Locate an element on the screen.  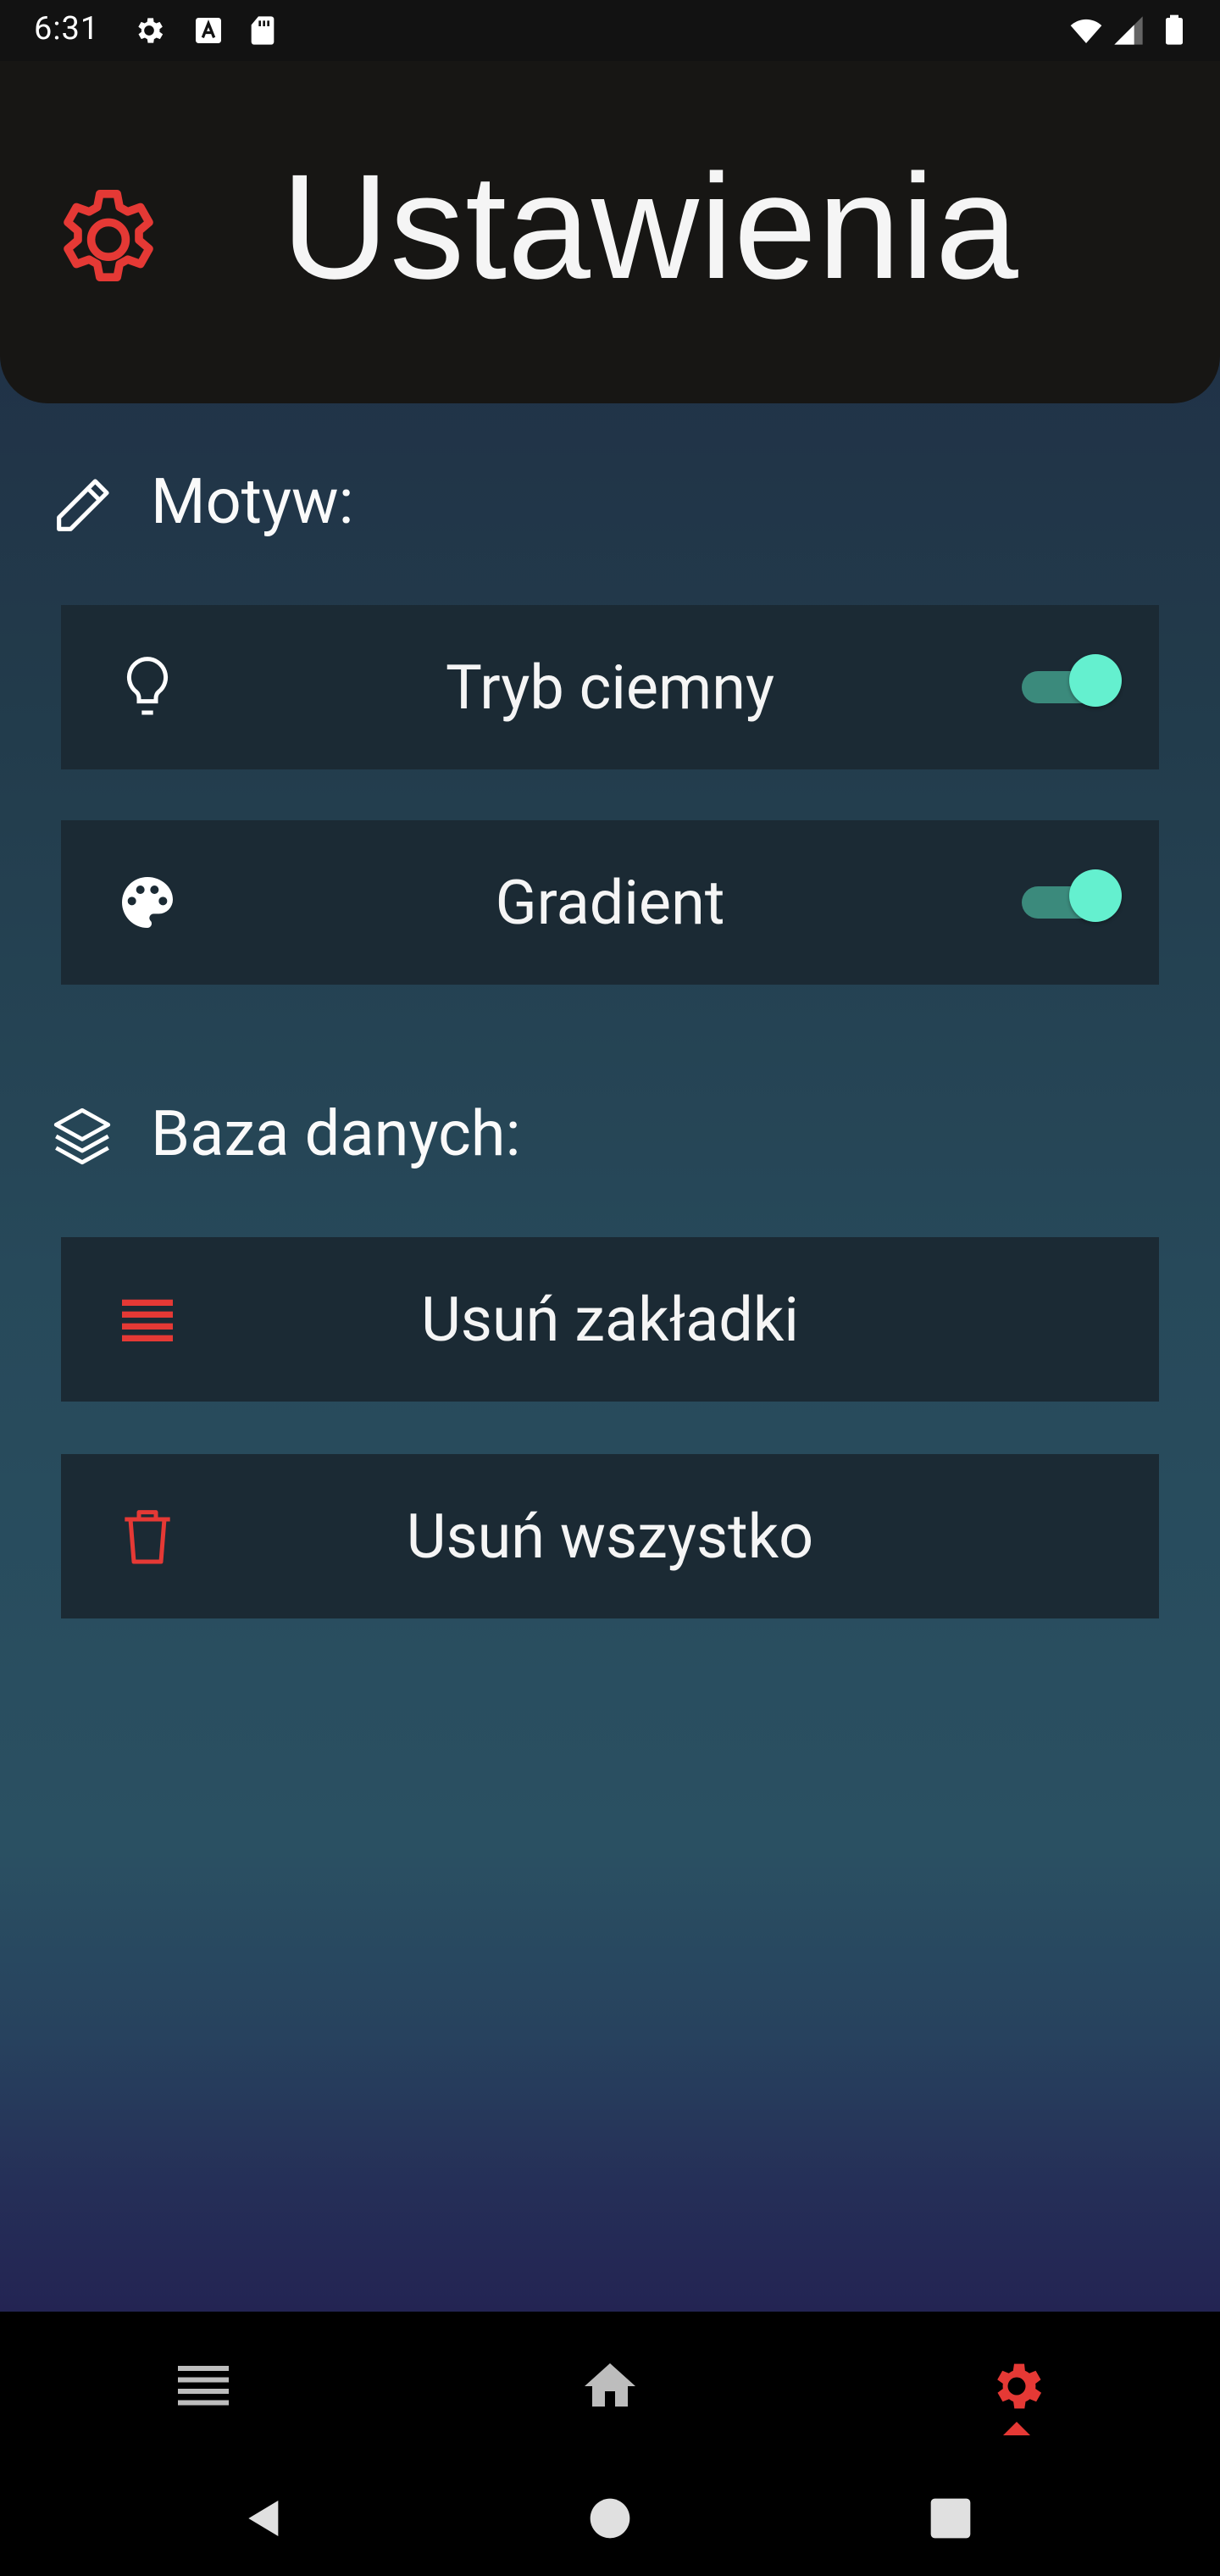
sd-card-icon is located at coordinates (262, 30).